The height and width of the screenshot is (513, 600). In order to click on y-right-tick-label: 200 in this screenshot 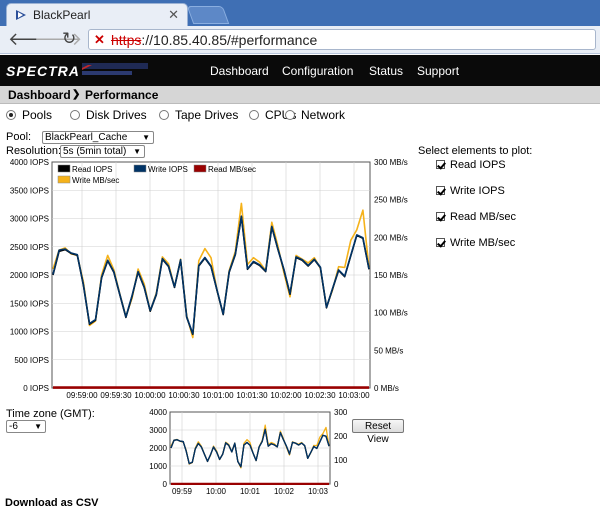, I will do `click(341, 436)`.